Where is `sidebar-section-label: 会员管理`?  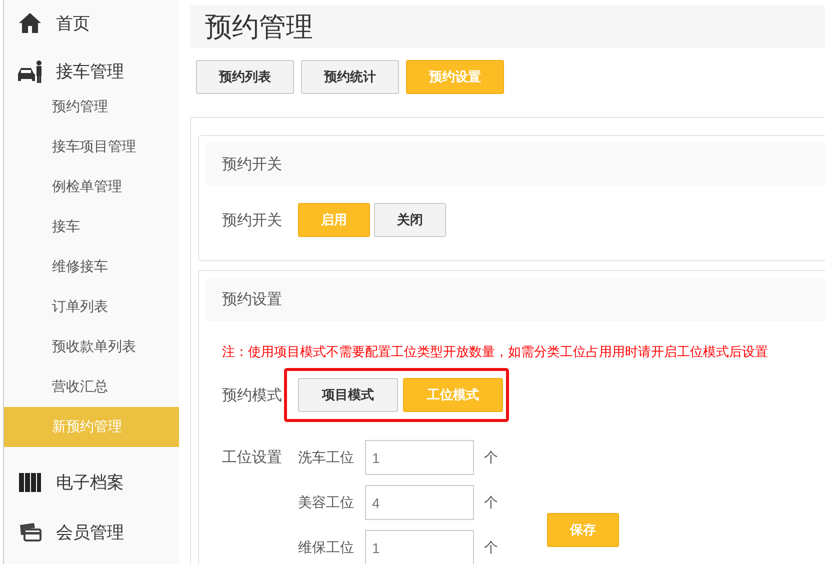
sidebar-section-label: 会员管理 is located at coordinates (90, 533).